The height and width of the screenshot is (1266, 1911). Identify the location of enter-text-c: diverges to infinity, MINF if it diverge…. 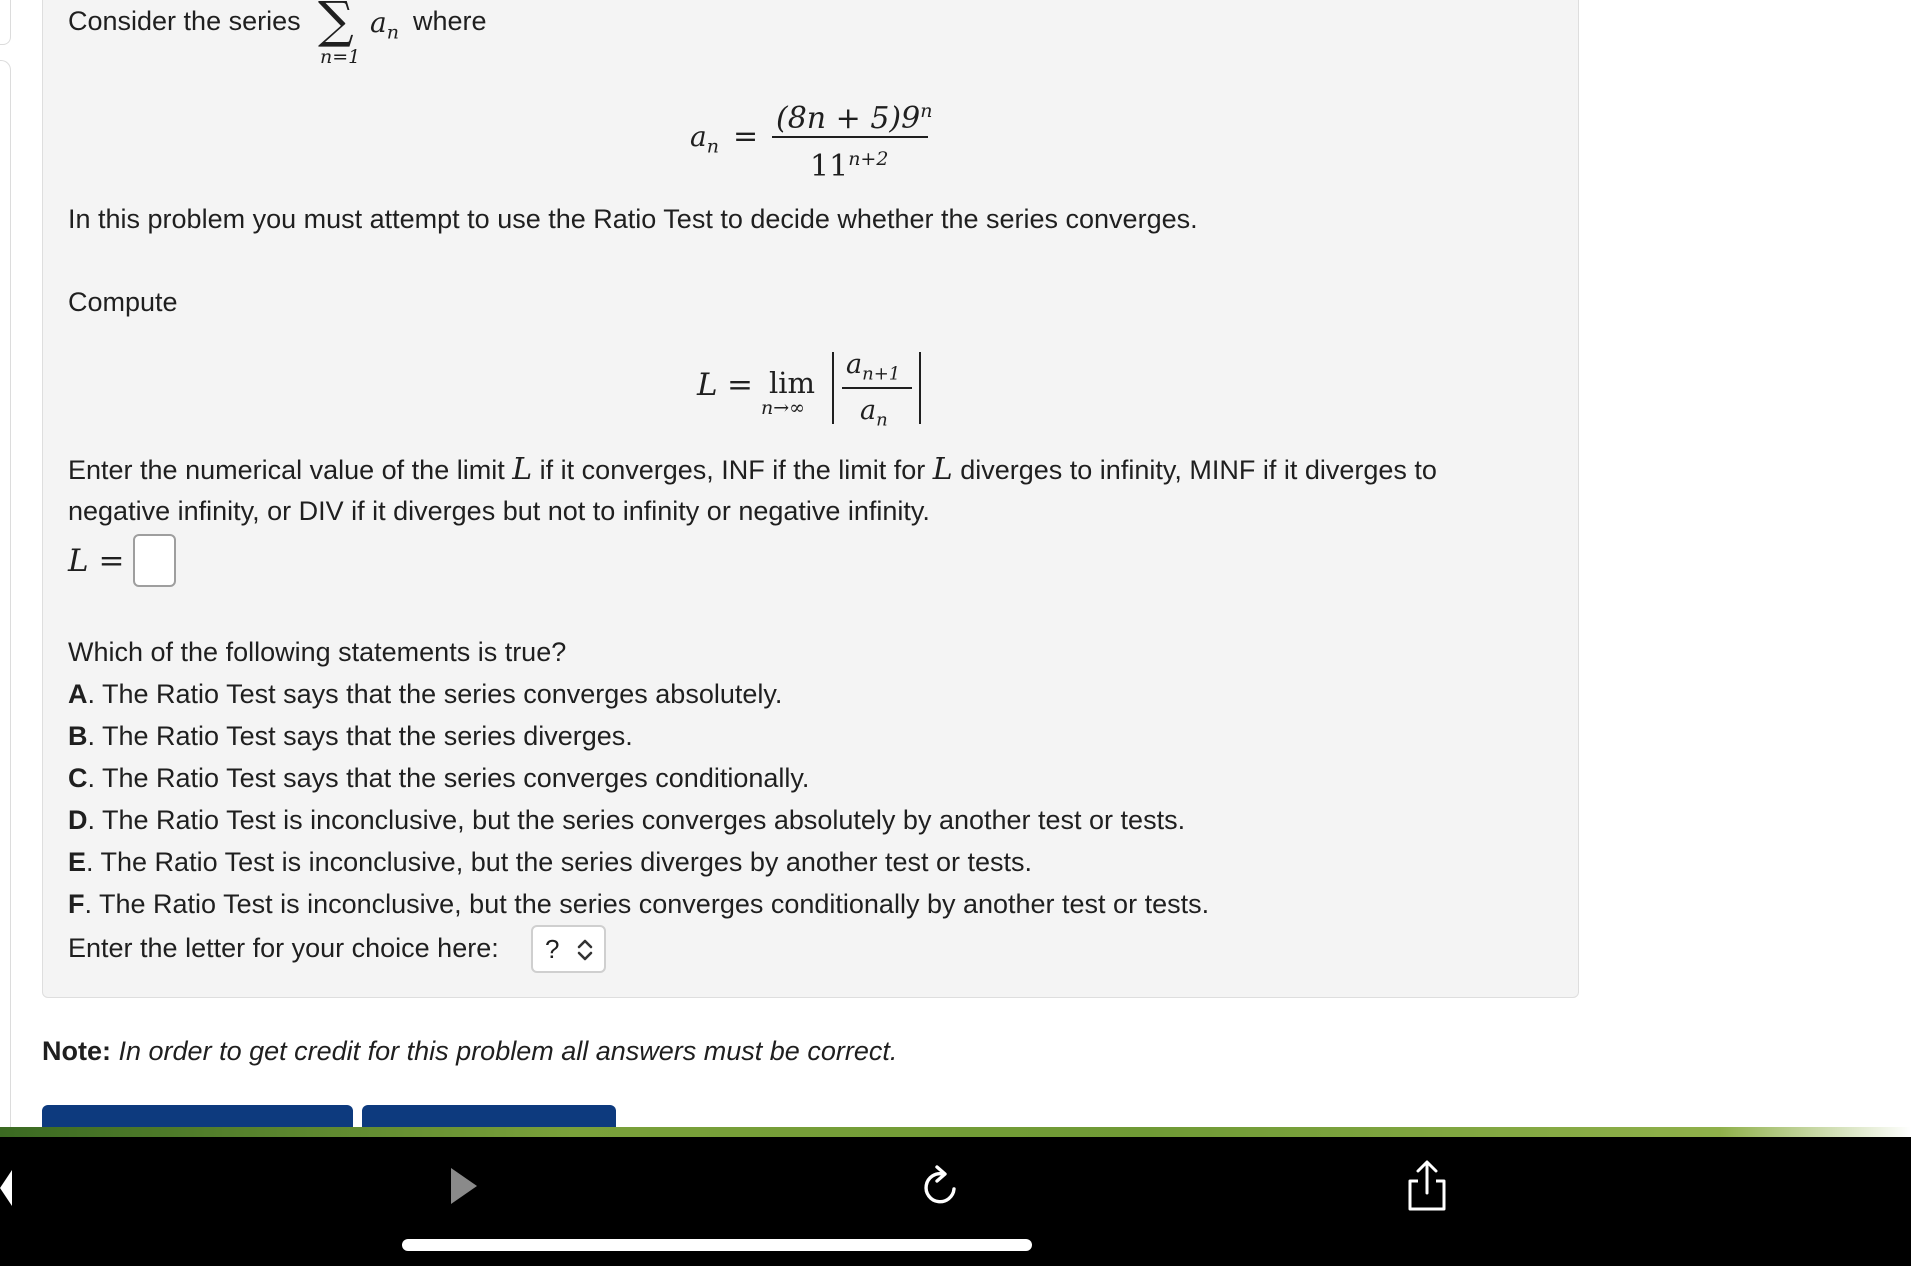
(1198, 470).